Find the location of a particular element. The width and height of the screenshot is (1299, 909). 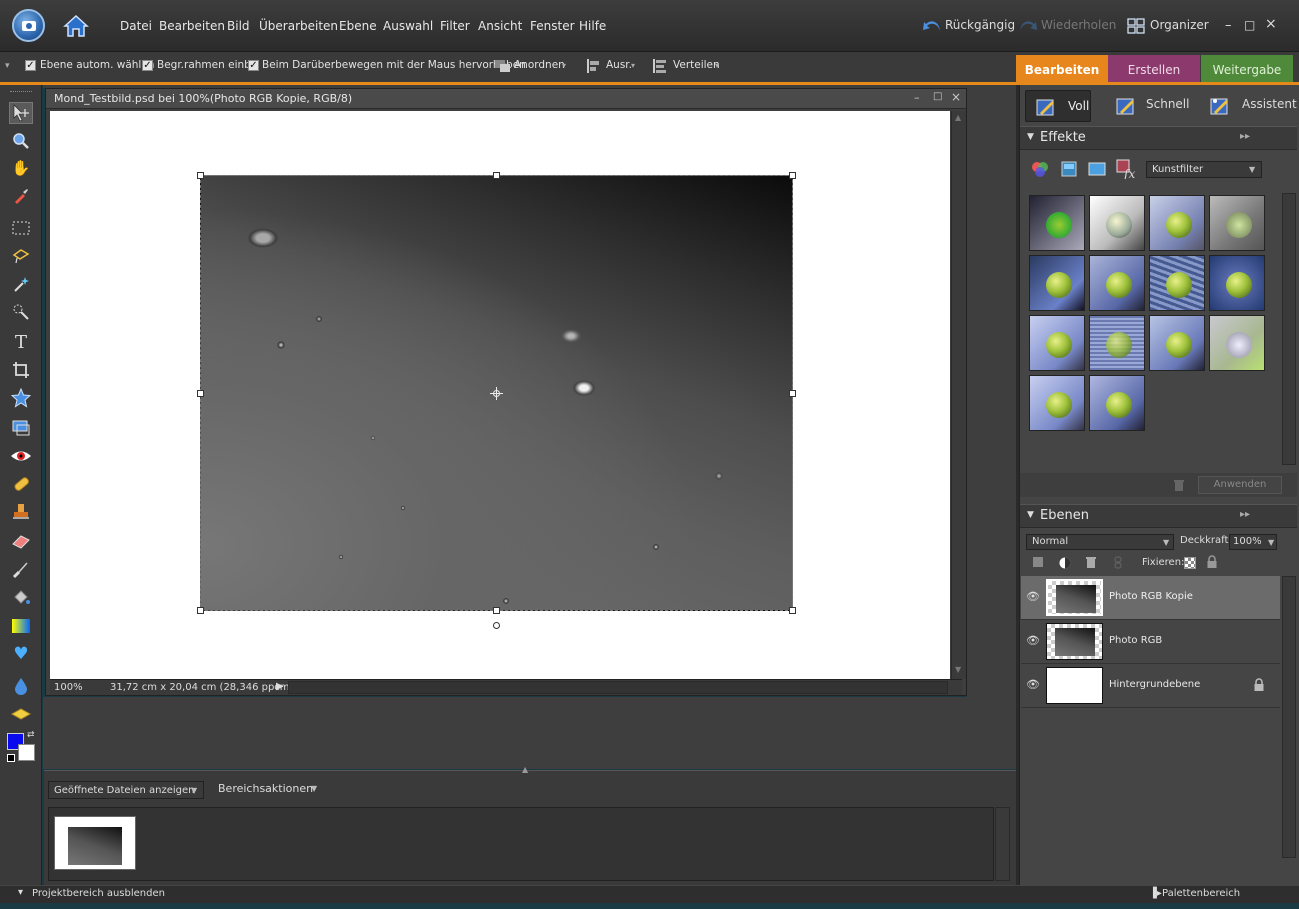

menu-ansicht: Ansicht is located at coordinates (500, 26).